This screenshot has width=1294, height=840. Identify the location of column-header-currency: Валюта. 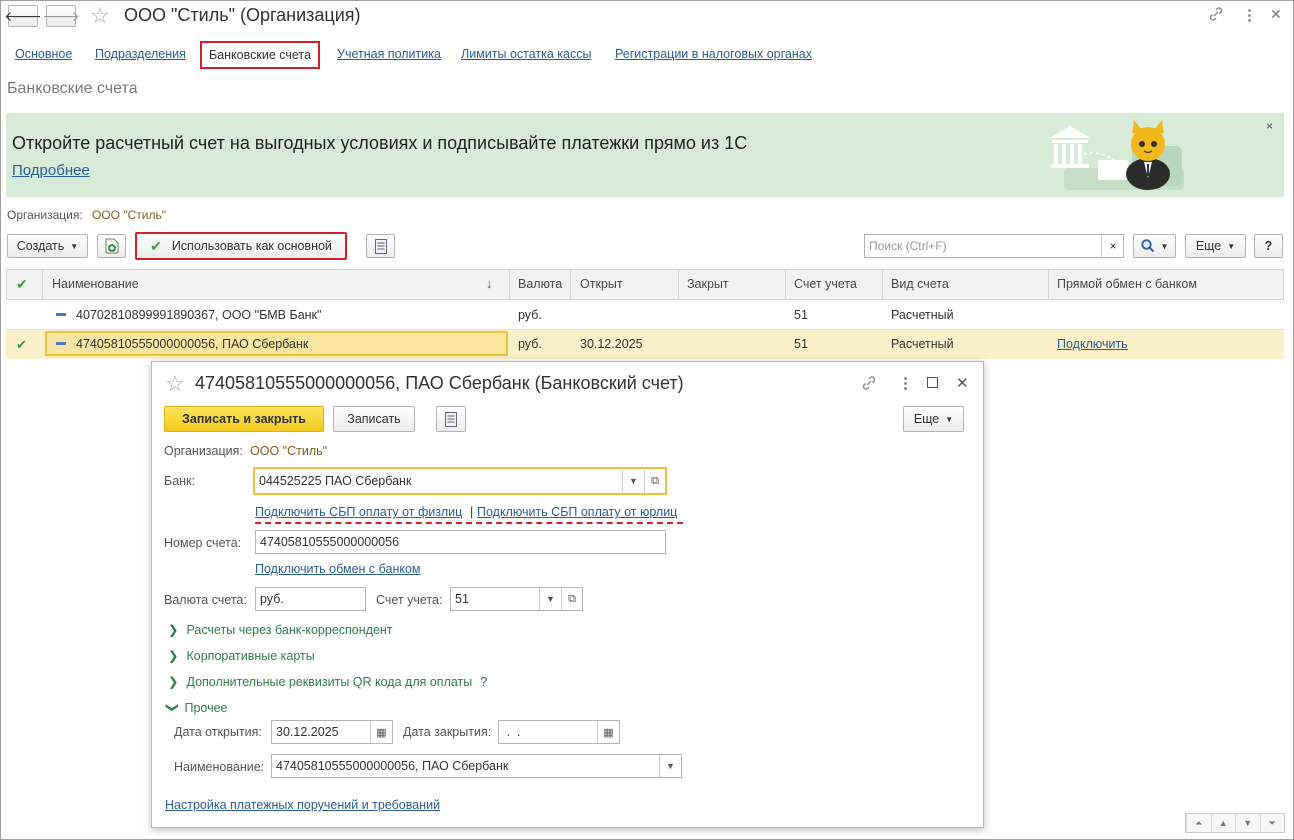
(540, 284).